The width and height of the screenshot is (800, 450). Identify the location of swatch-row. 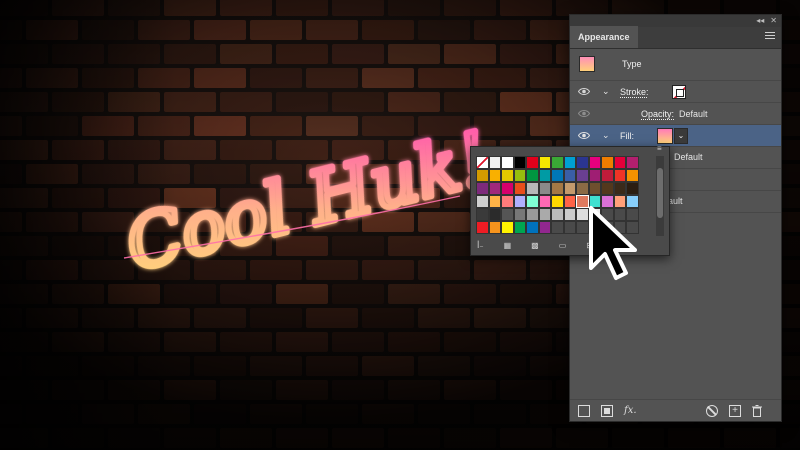
(557, 162).